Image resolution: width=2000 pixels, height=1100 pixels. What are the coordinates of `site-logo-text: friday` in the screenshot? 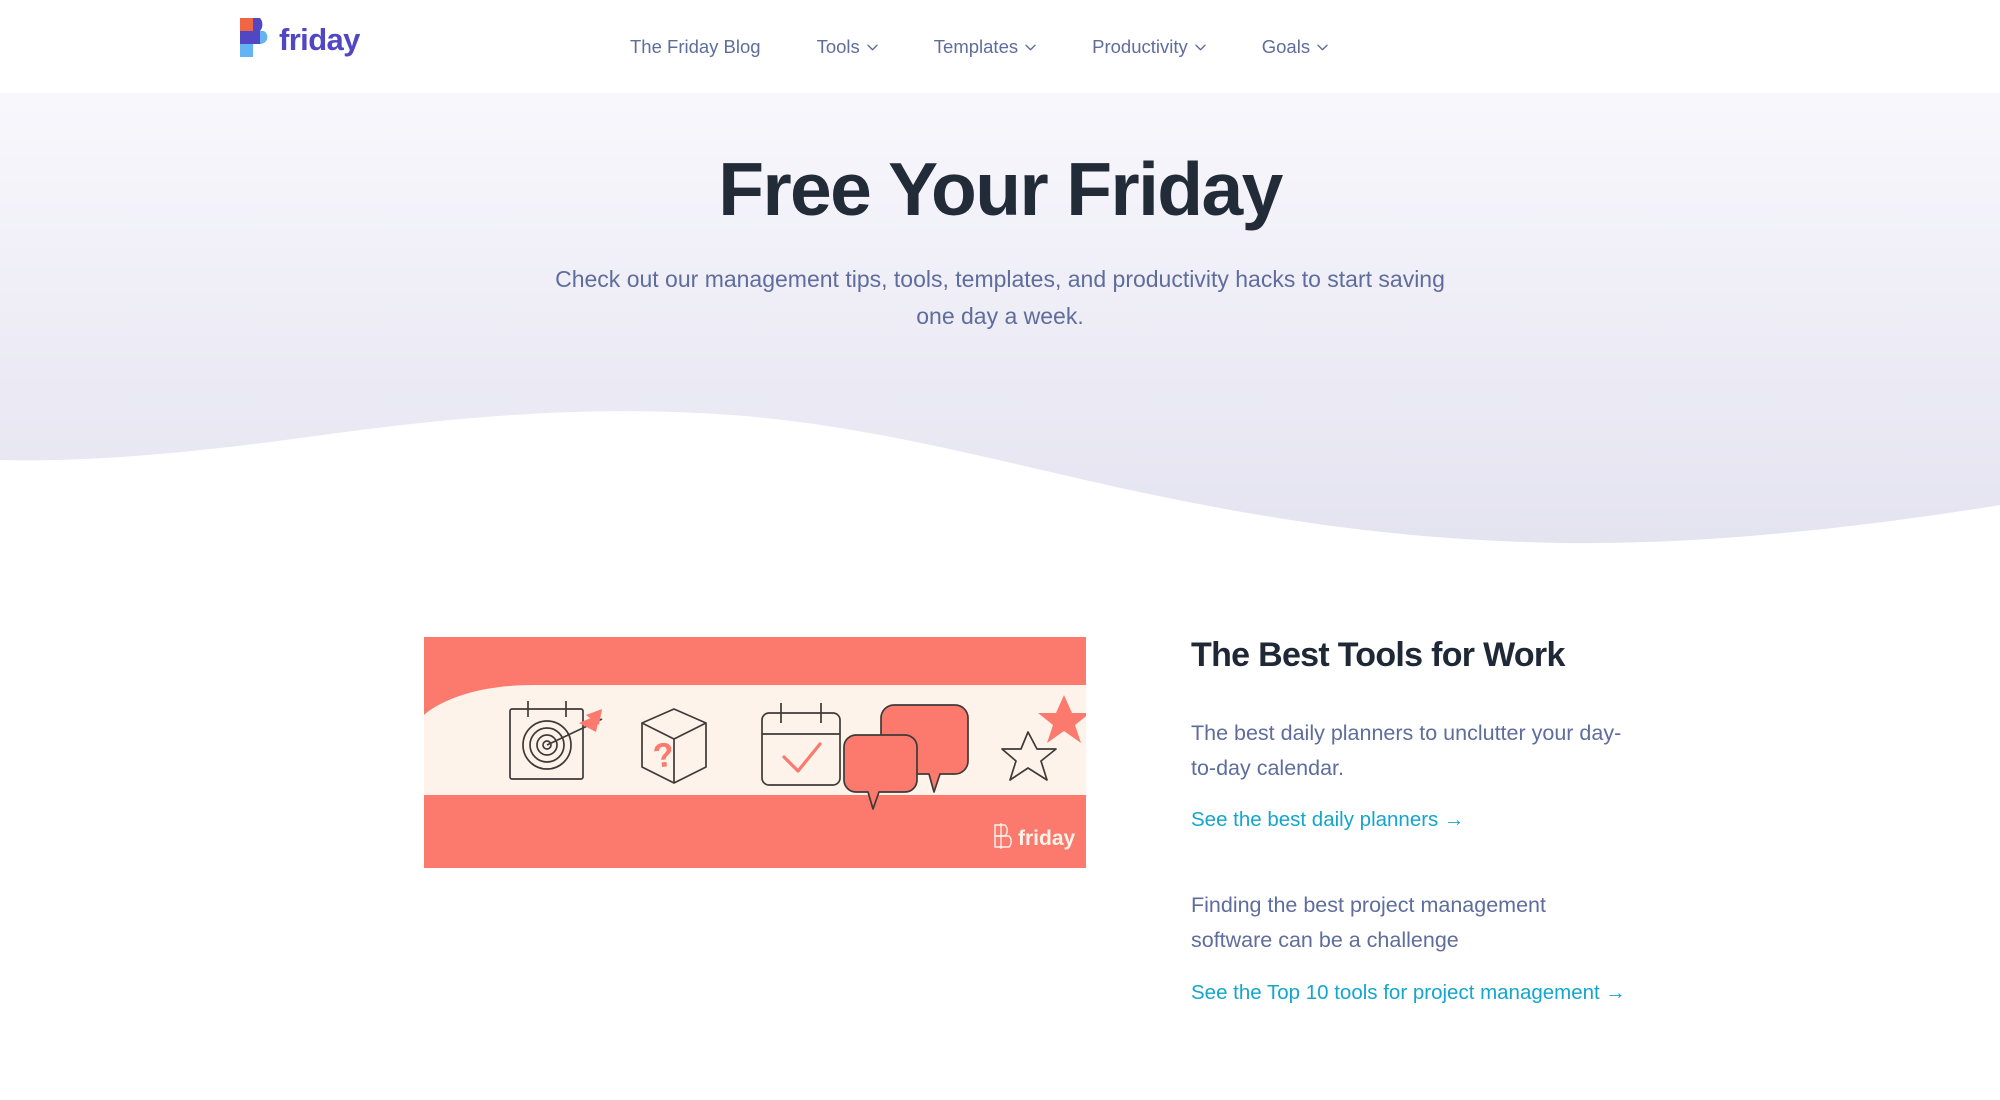 It's located at (319, 39).